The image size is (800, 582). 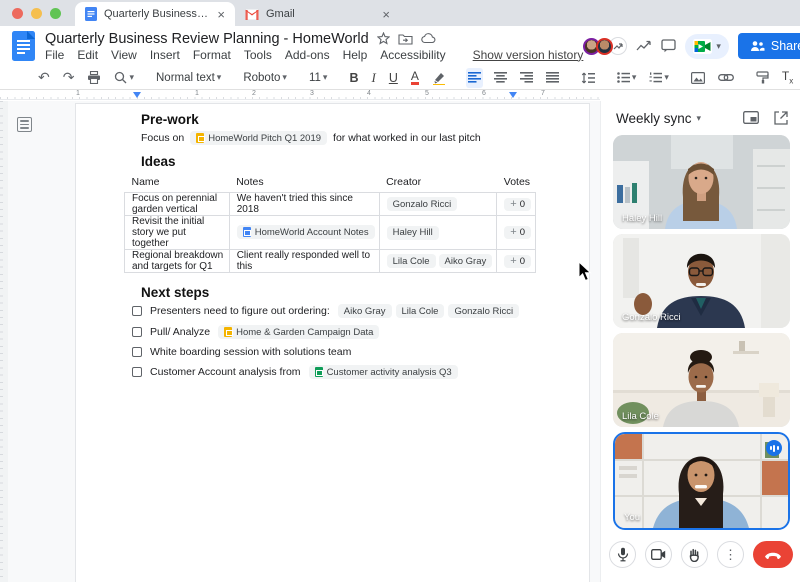 What do you see at coordinates (87, 55) in the screenshot?
I see `menu-edit: Edit` at bounding box center [87, 55].